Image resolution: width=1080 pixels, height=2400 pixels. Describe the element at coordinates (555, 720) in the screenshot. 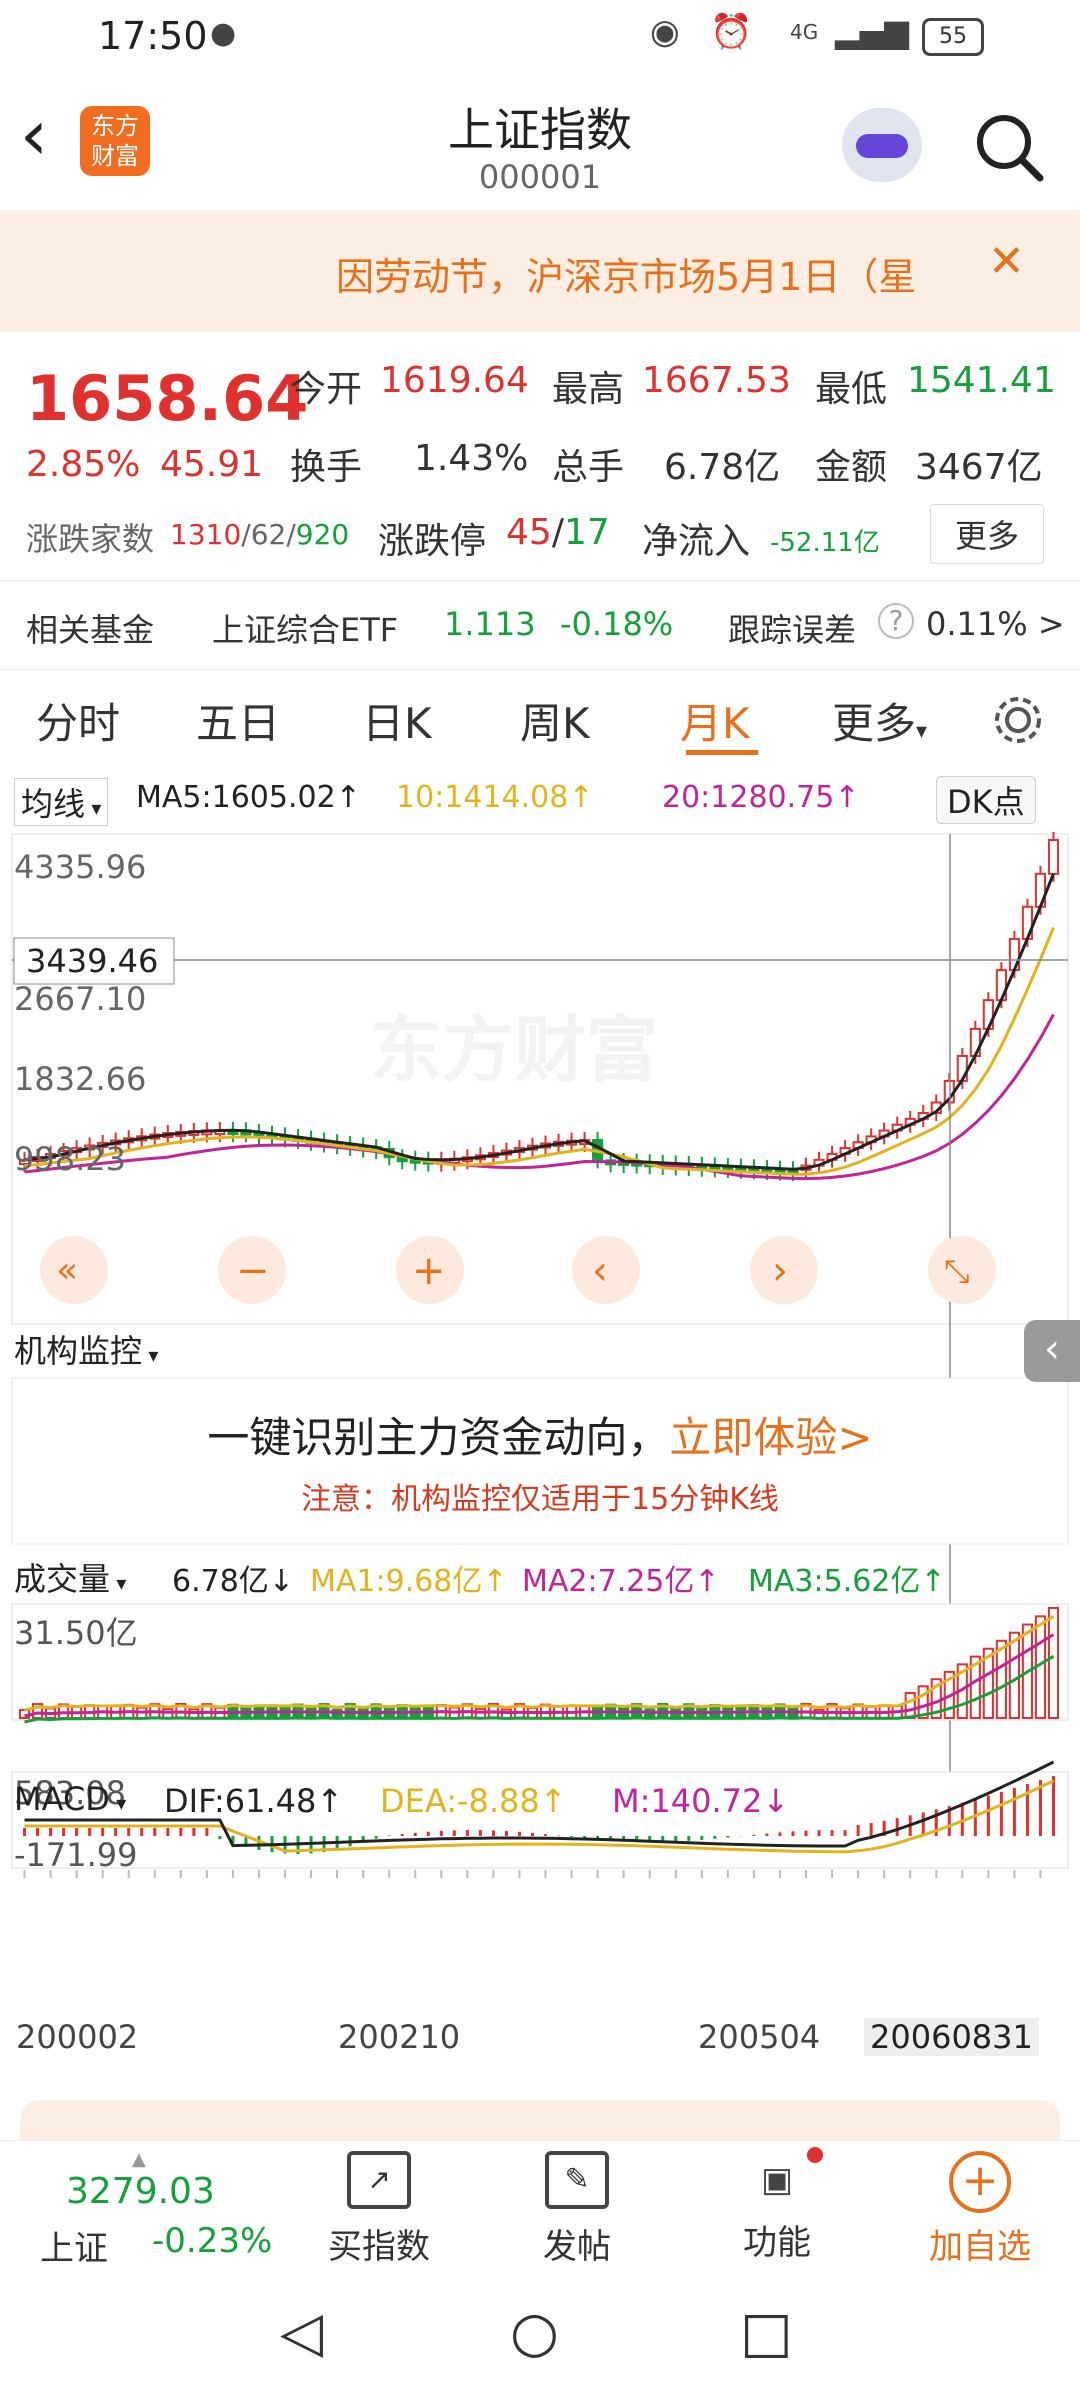

I see `tab-week-k: 周K` at that location.